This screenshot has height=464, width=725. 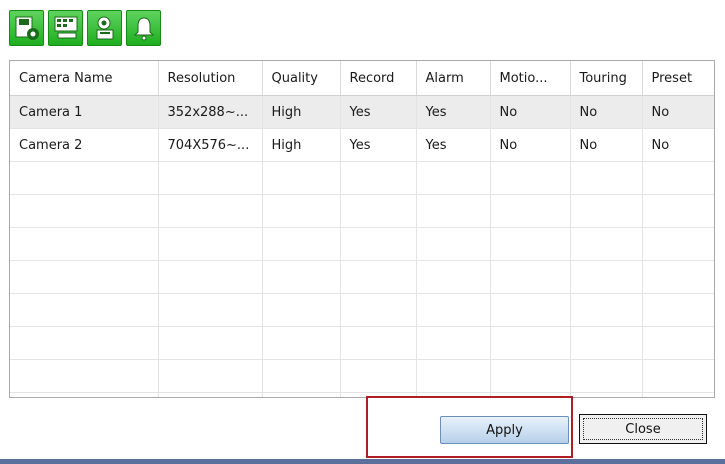 I want to click on network-device-button, so click(x=65, y=28).